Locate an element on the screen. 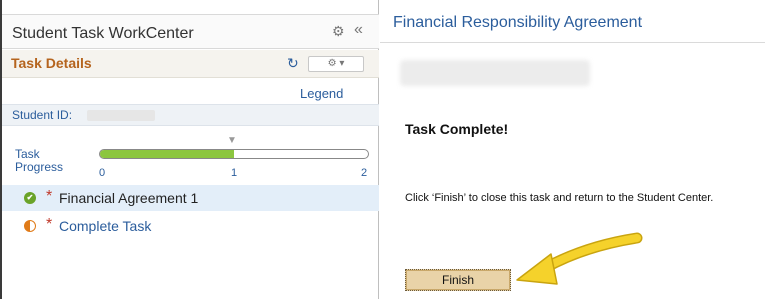  divider is located at coordinates (572, 42).